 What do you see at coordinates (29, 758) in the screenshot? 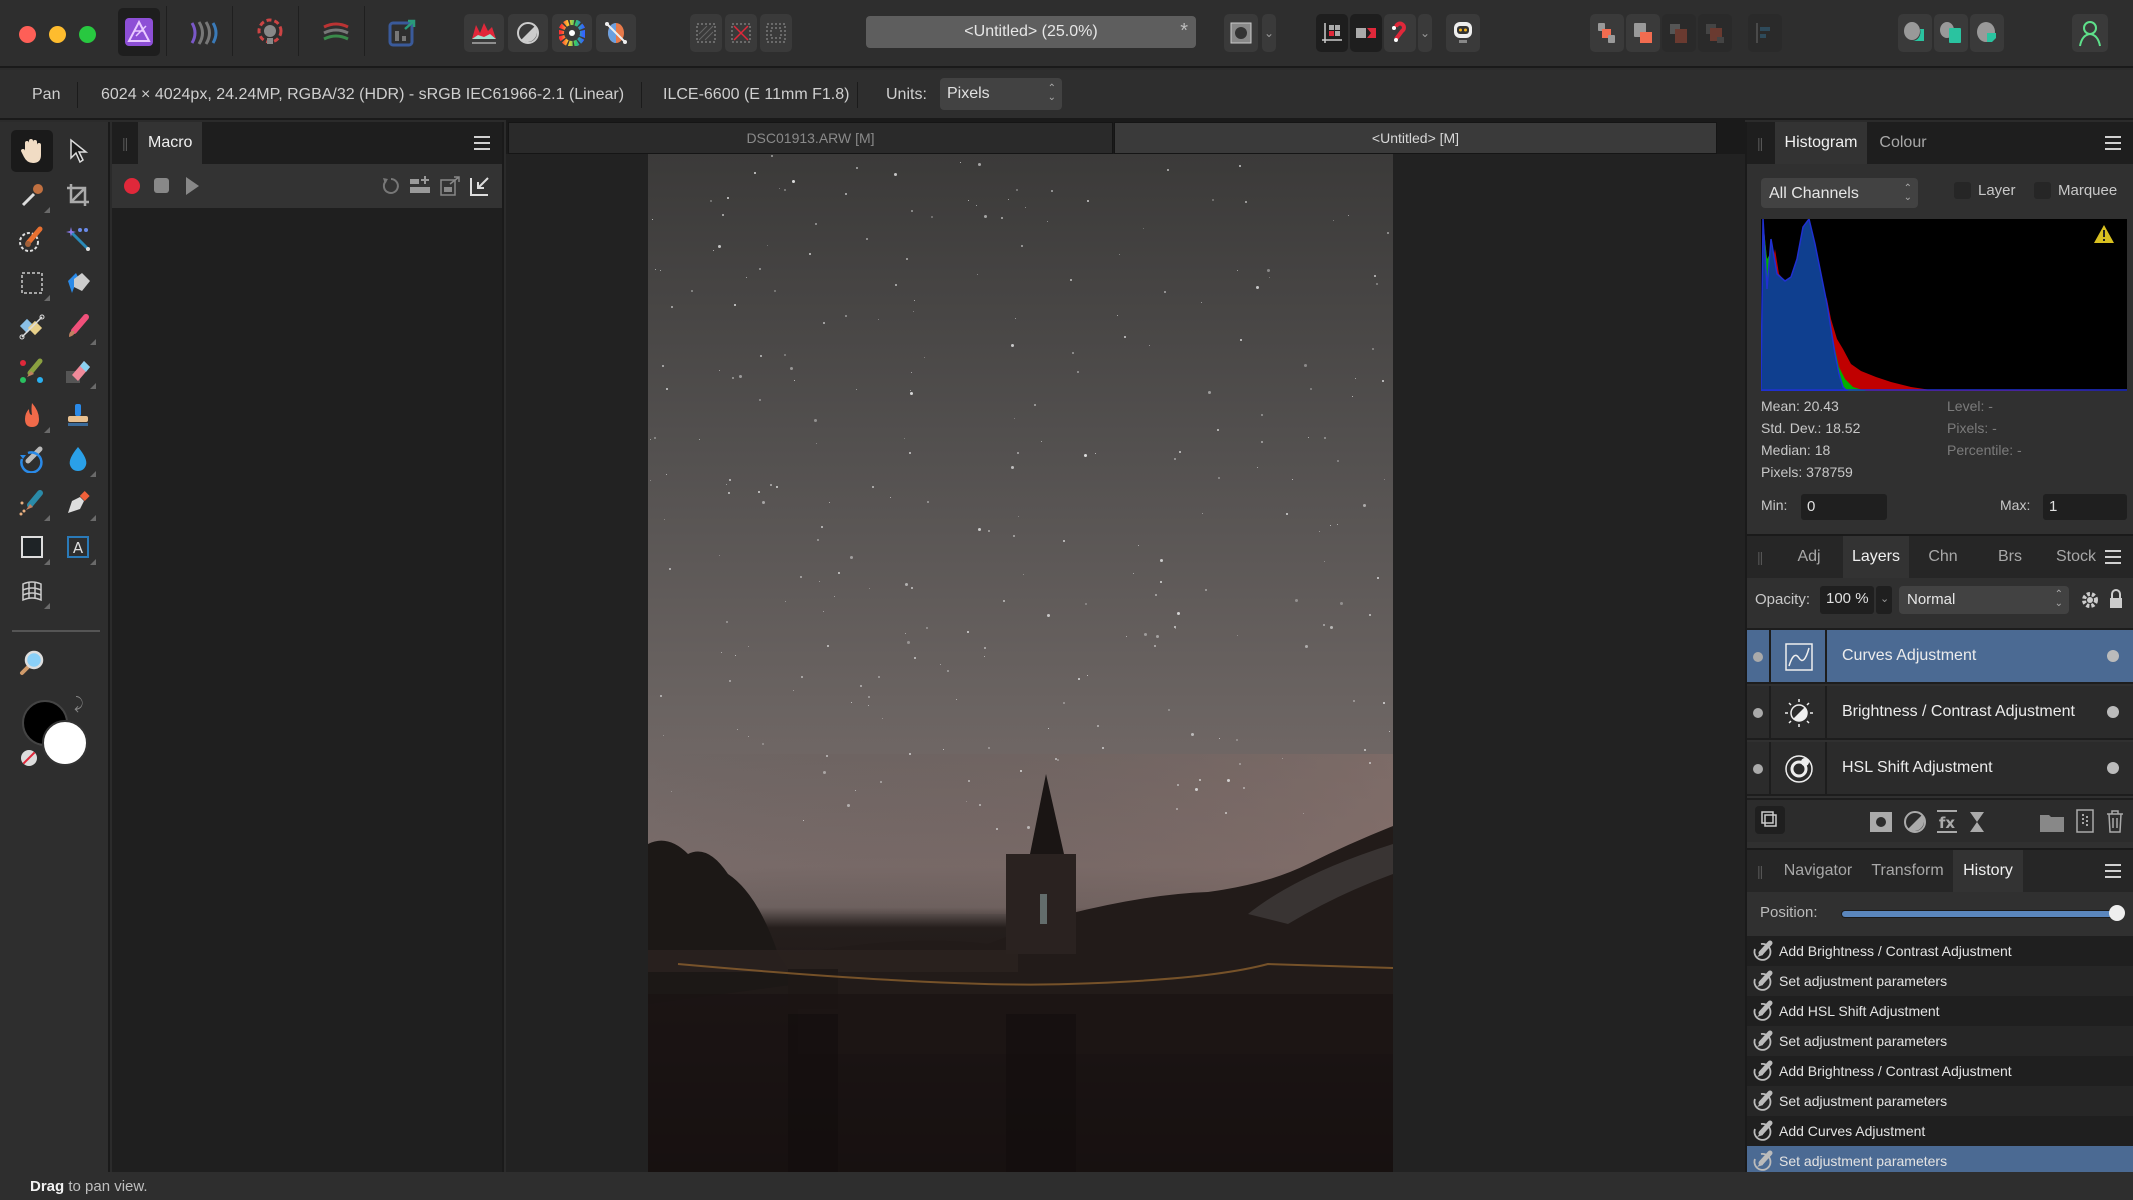
I see `no-colour-button` at bounding box center [29, 758].